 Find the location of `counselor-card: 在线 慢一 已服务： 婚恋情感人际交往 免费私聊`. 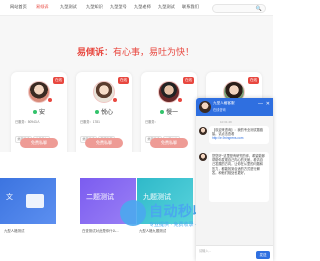

counselor-card: 在线 慢一 已服务： 婚恋情感人际交往 免费私聊 is located at coordinates (169, 118).